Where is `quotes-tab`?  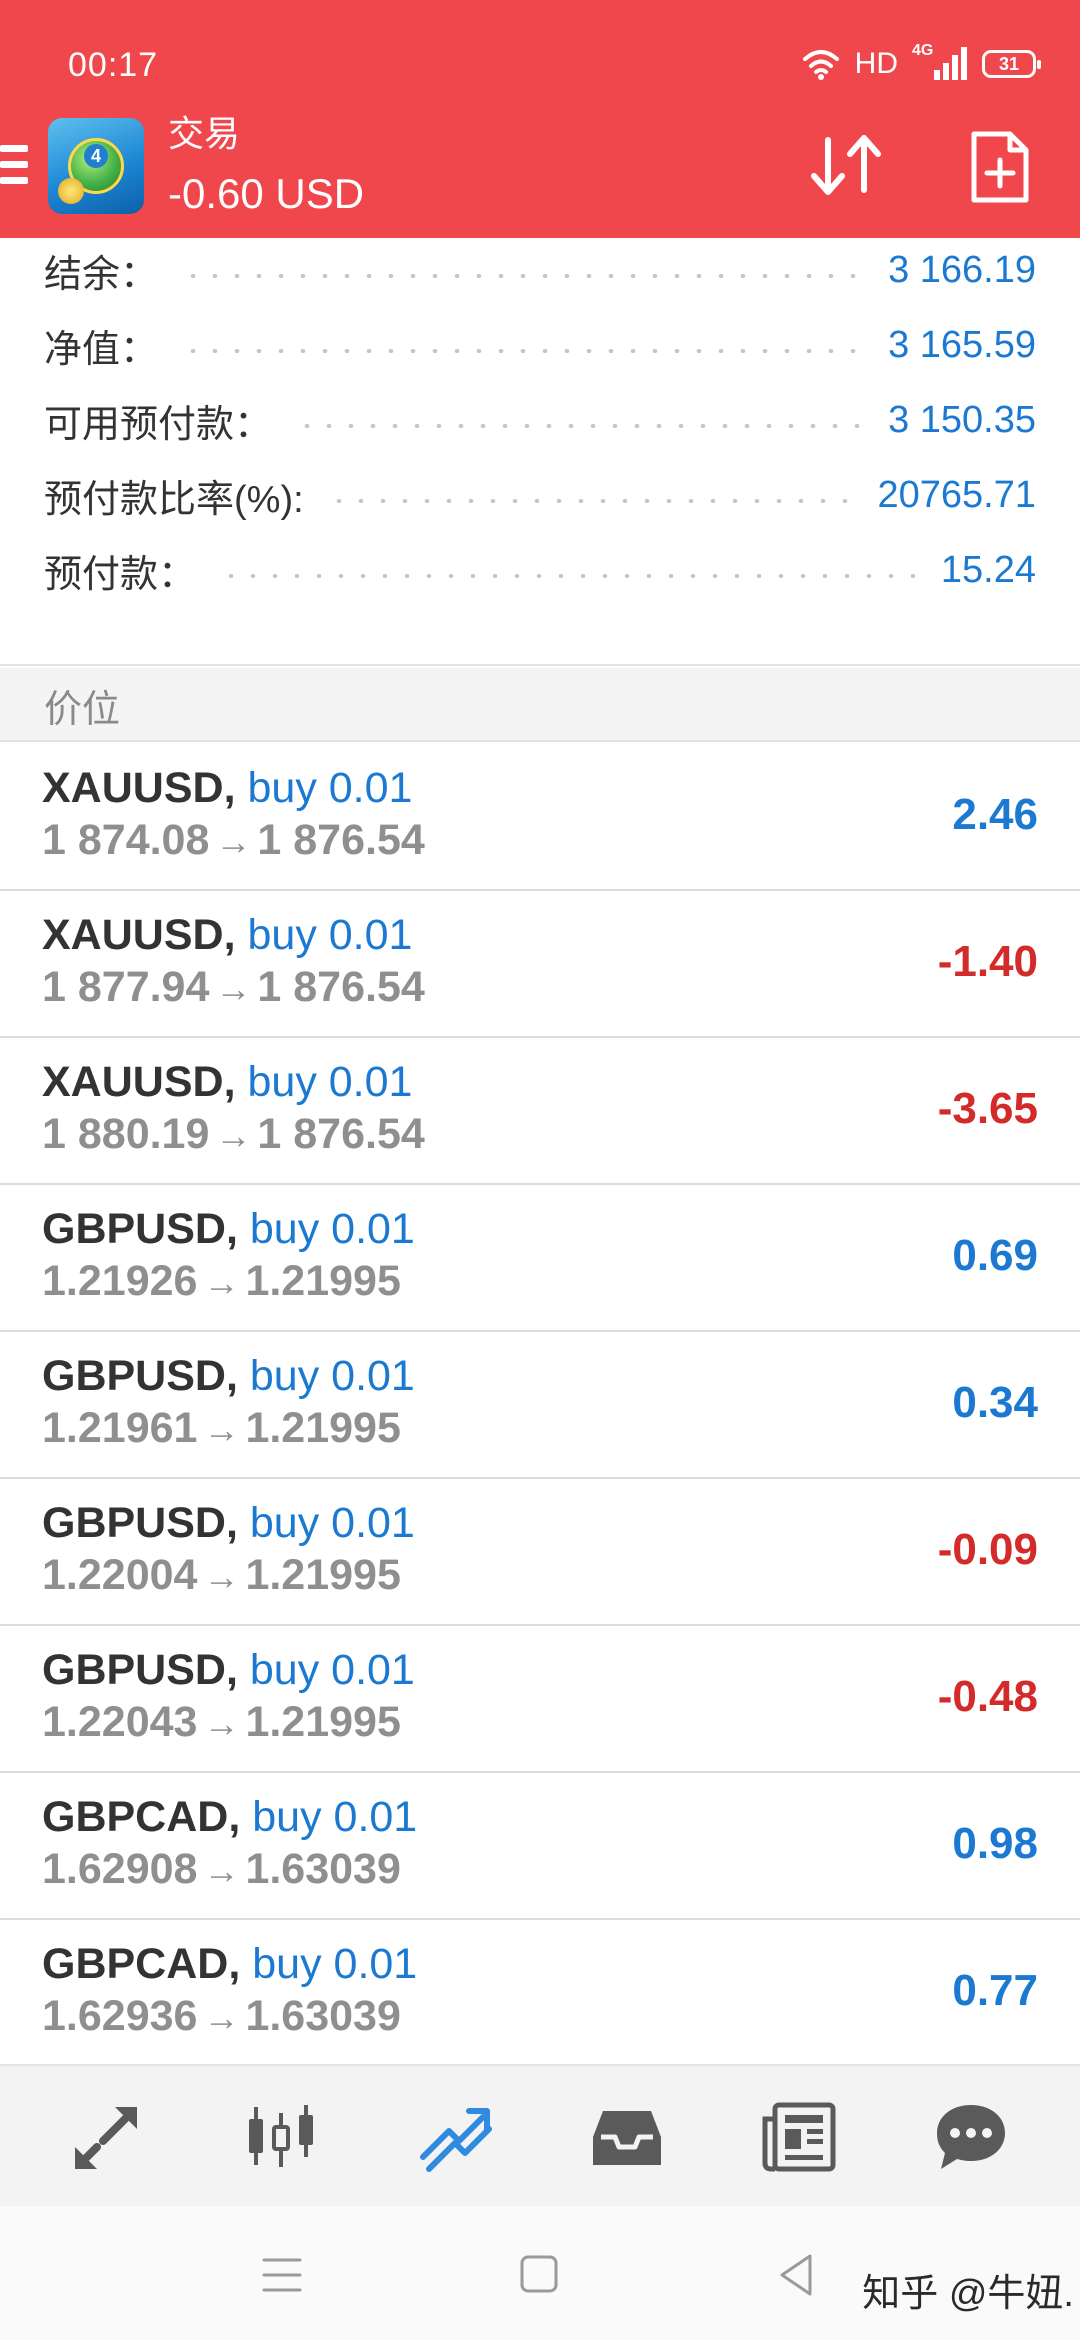
quotes-tab is located at coordinates (107, 2137).